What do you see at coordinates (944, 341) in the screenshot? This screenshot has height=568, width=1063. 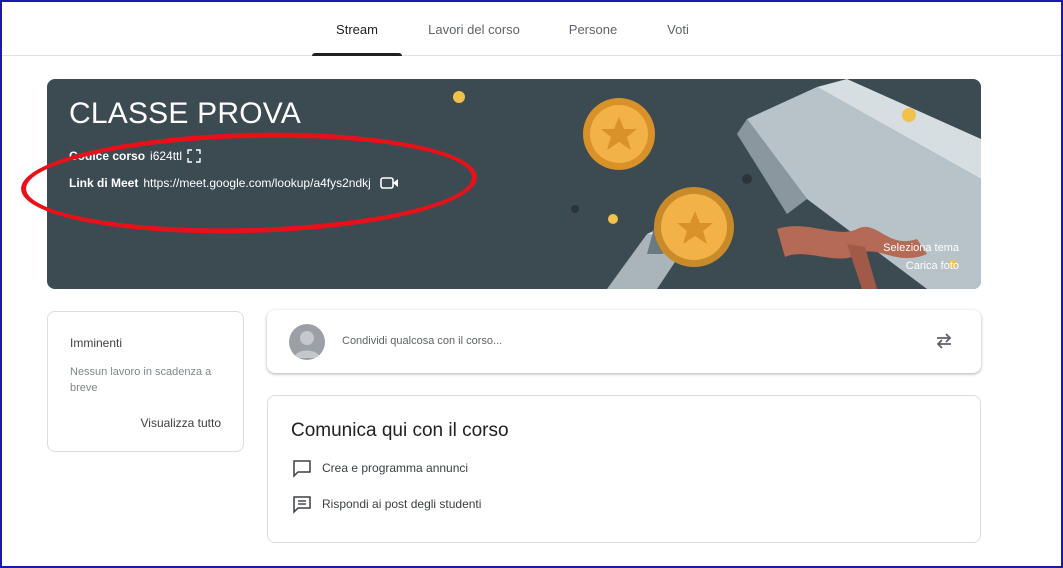 I see `repost-icon` at bounding box center [944, 341].